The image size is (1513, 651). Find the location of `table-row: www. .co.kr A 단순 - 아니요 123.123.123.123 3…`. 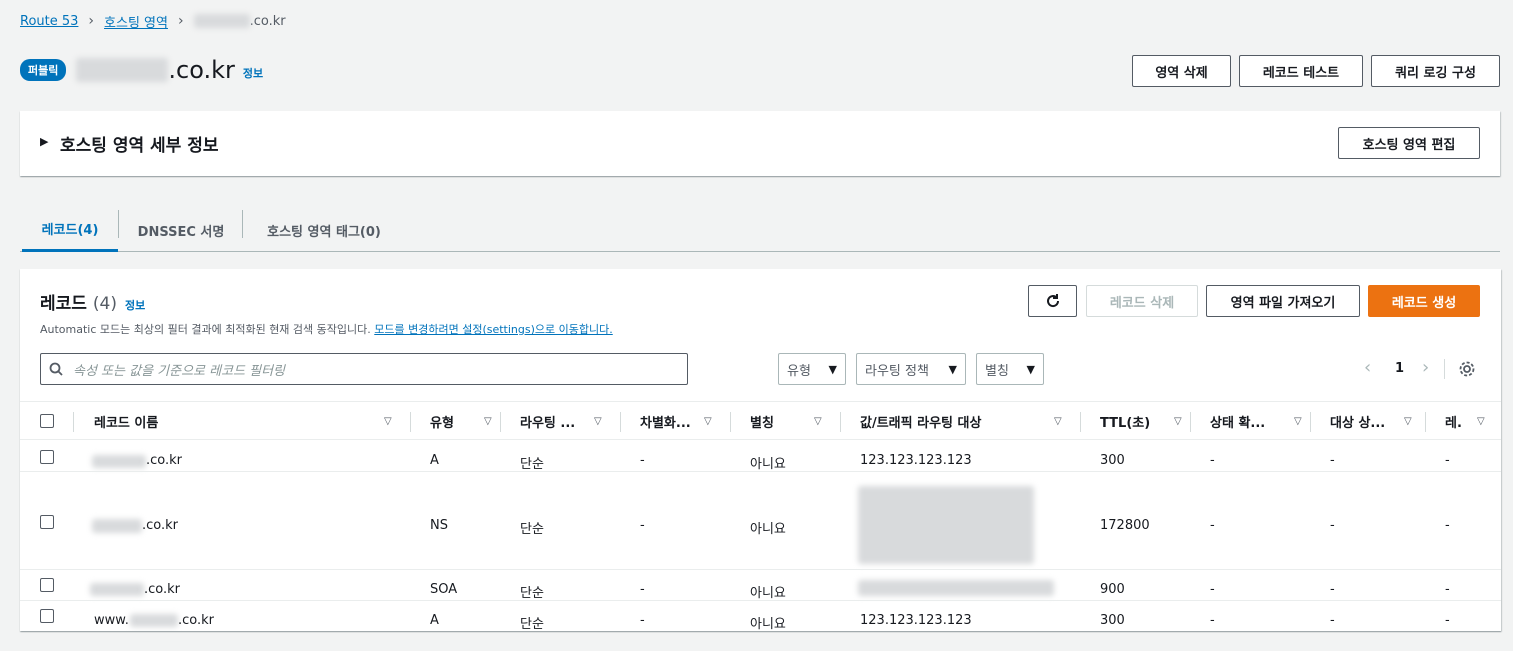

table-row: www. .co.kr A 단순 - 아니요 123.123.123.123 3… is located at coordinates (760, 616).